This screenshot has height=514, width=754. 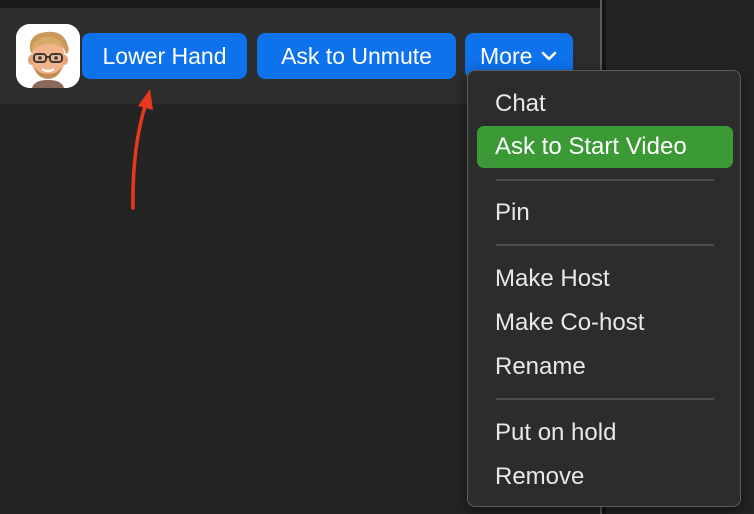 What do you see at coordinates (356, 56) in the screenshot?
I see `ask-to-unmute-button: Ask to Unmute` at bounding box center [356, 56].